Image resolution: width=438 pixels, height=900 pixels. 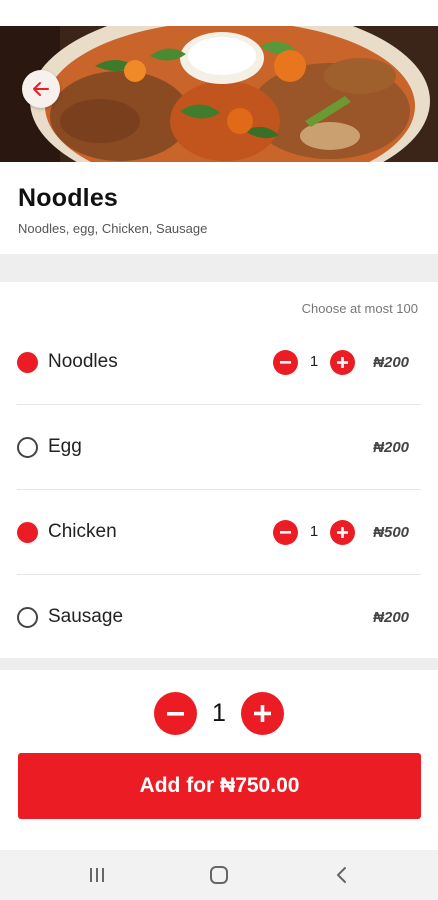 What do you see at coordinates (219, 786) in the screenshot?
I see `add-to-cart-button: Add for ₦750.00` at bounding box center [219, 786].